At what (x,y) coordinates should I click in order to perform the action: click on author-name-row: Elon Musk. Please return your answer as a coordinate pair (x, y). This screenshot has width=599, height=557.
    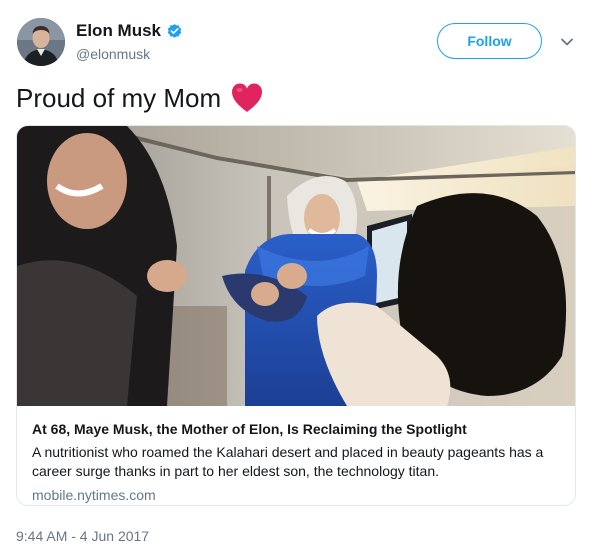
    Looking at the image, I should click on (129, 31).